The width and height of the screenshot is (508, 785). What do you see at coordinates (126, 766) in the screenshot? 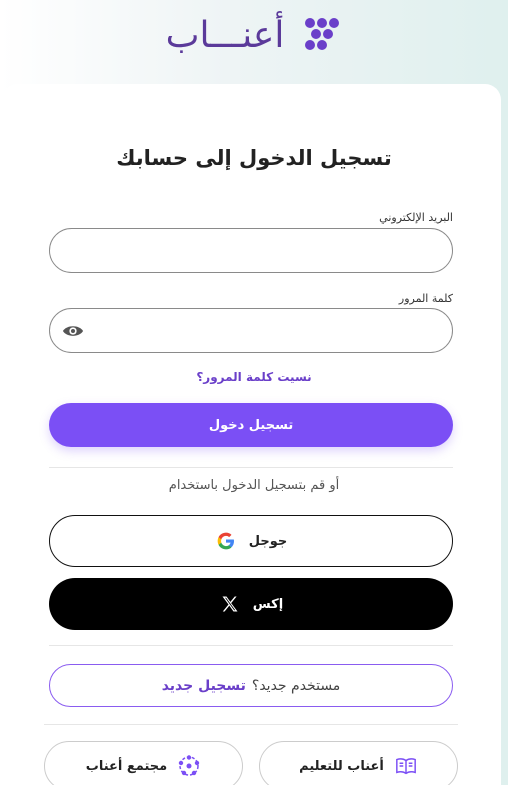
I see `community-label: مجتمع أعناب` at bounding box center [126, 766].